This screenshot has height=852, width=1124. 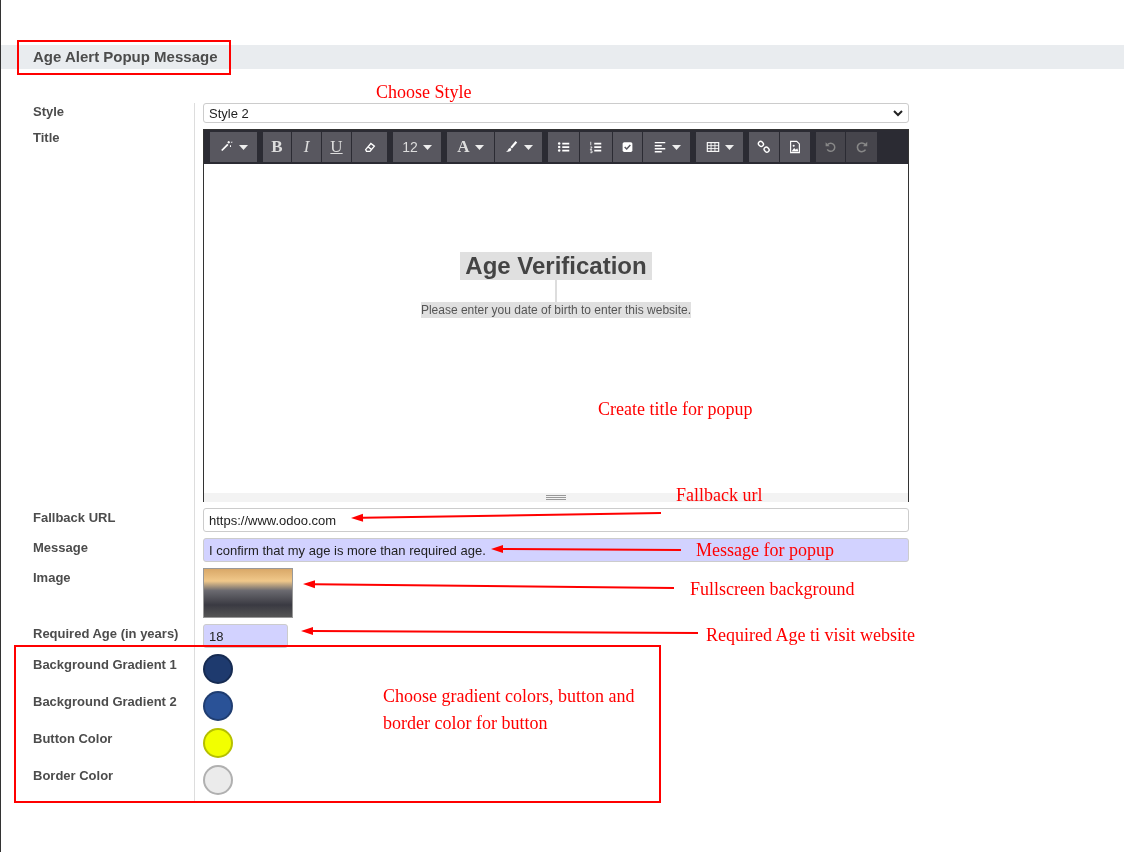 What do you see at coordinates (74, 776) in the screenshot?
I see `field-label: Border Color` at bounding box center [74, 776].